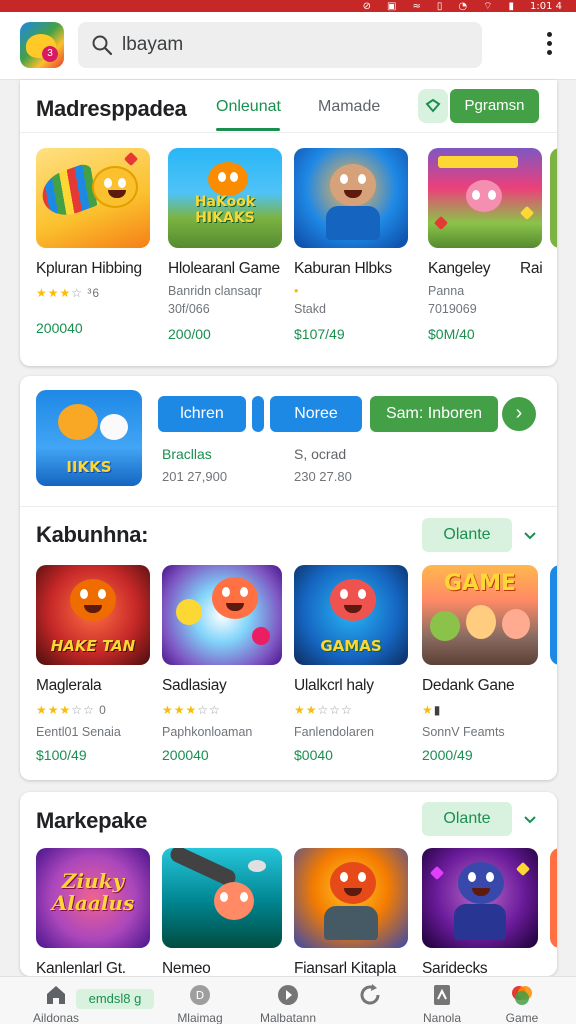  Describe the element at coordinates (102, 45) in the screenshot. I see `search-icon` at that location.